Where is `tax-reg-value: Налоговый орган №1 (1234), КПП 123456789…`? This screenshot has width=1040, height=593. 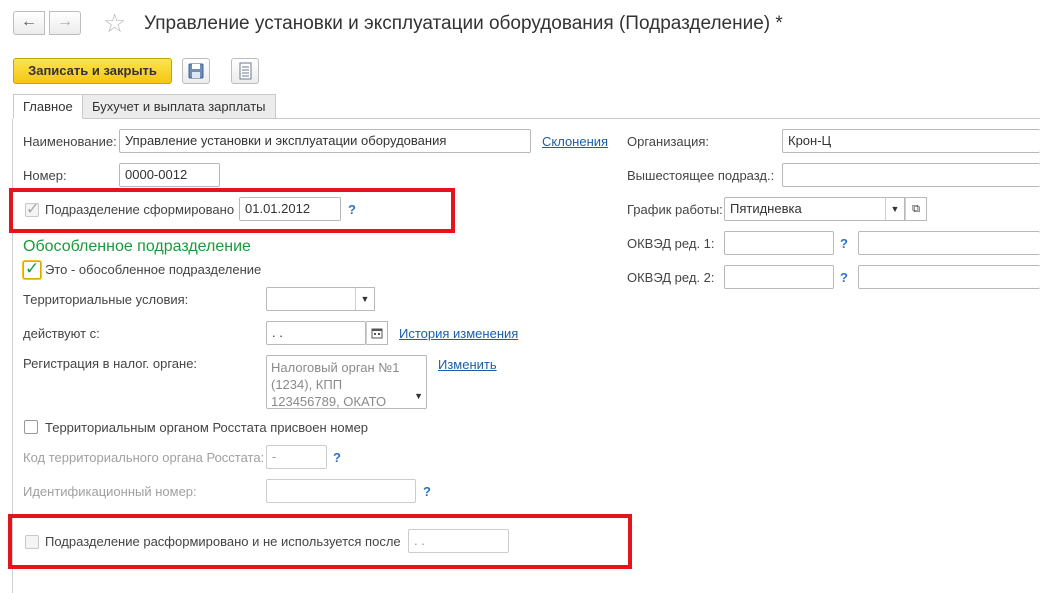 tax-reg-value: Налоговый орган №1 (1234), КПП 123456789… is located at coordinates (335, 384).